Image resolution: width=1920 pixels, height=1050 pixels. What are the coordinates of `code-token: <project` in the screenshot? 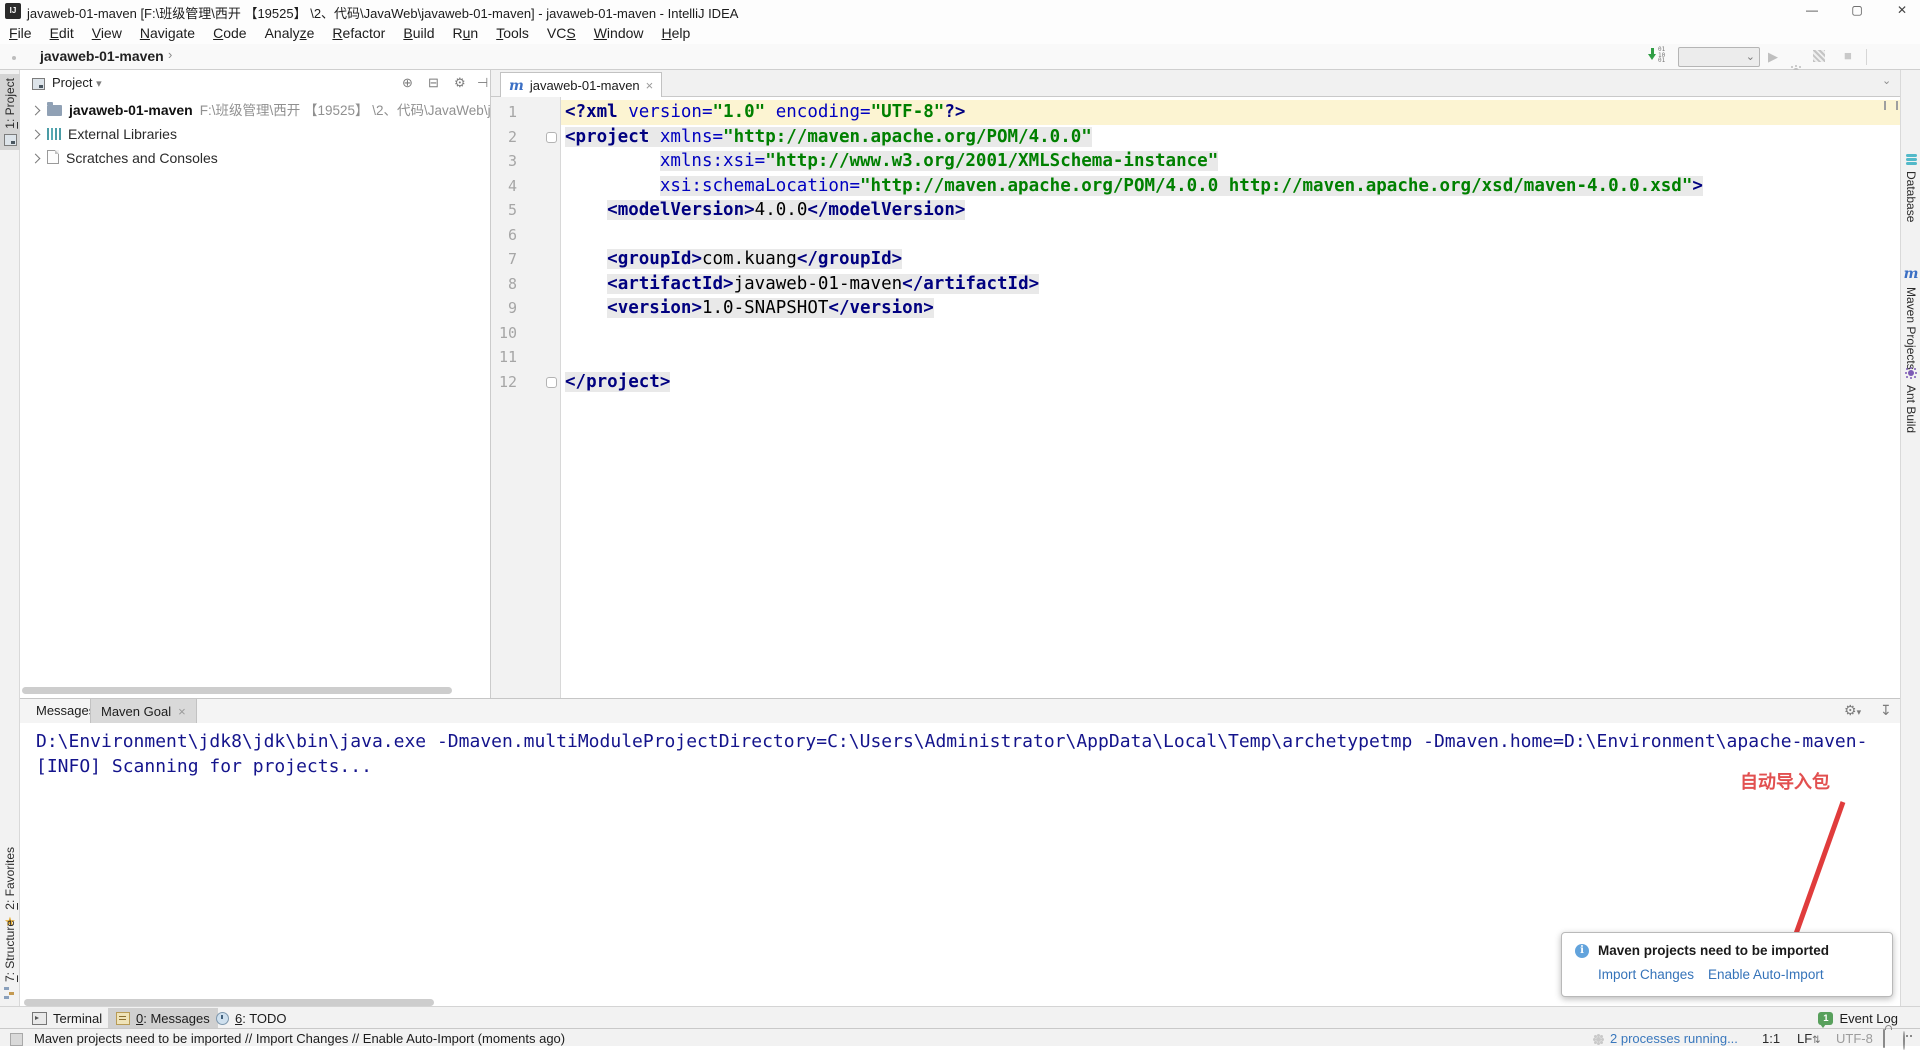 It's located at (612, 136).